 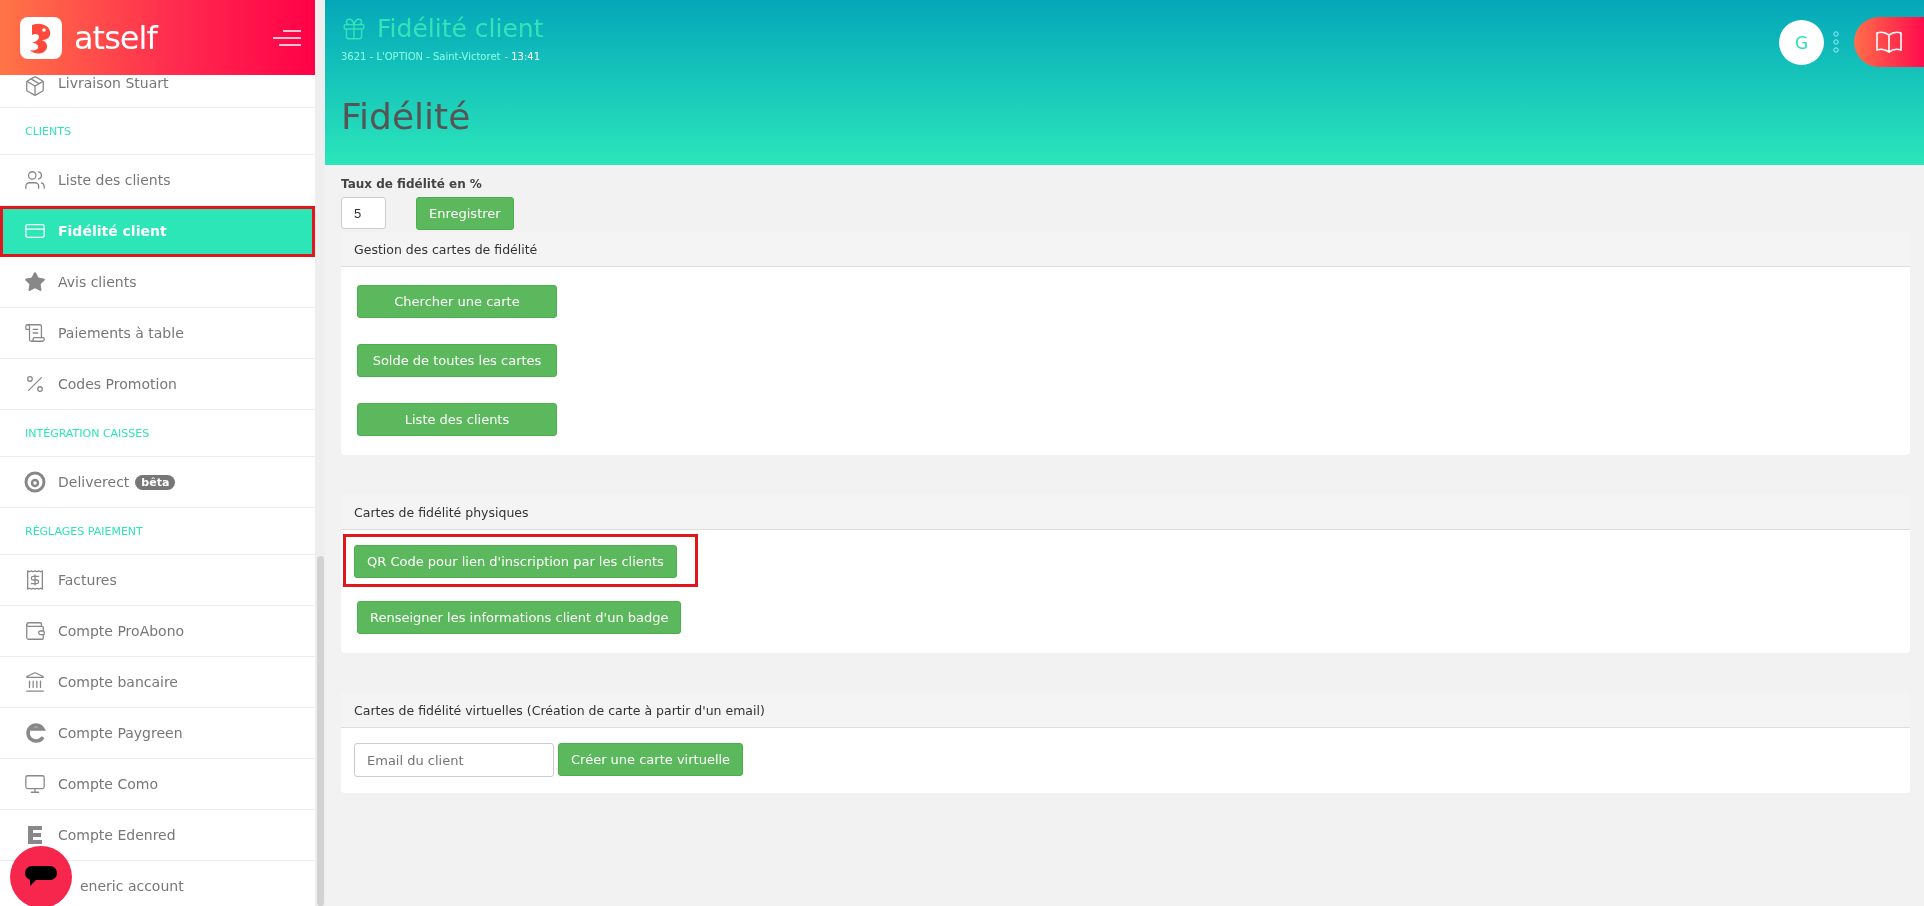 I want to click on card-title: Cartes de fidélité virtuelles (Création de carte à partir d'un email), so click(x=1125, y=710).